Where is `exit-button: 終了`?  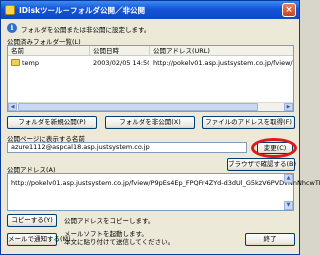 exit-button: 終了 is located at coordinates (270, 239).